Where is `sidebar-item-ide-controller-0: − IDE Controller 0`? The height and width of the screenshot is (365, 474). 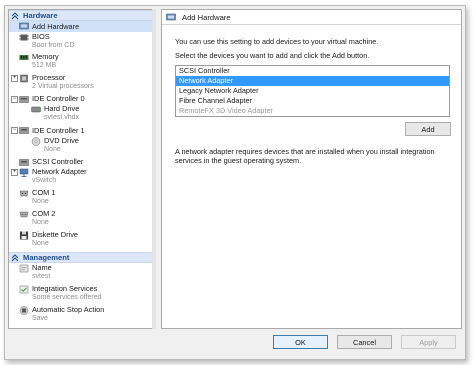 sidebar-item-ide-controller-0: − IDE Controller 0 is located at coordinates (82, 99).